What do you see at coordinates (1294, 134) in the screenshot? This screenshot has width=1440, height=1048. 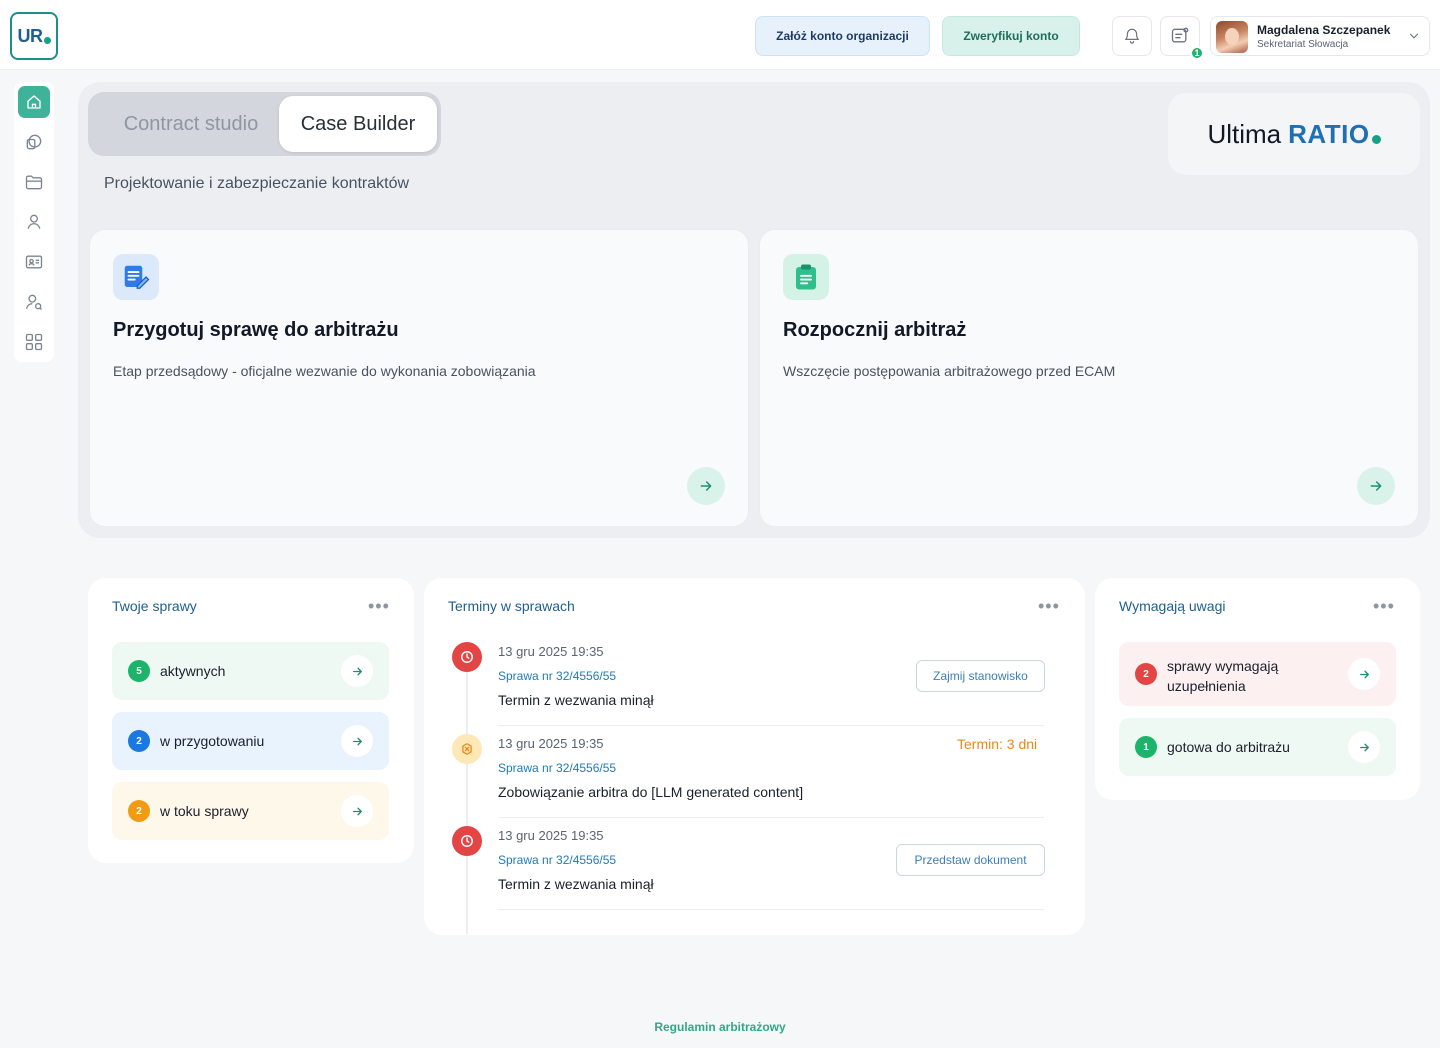 I see `brand-logo: Ultima RATIO` at bounding box center [1294, 134].